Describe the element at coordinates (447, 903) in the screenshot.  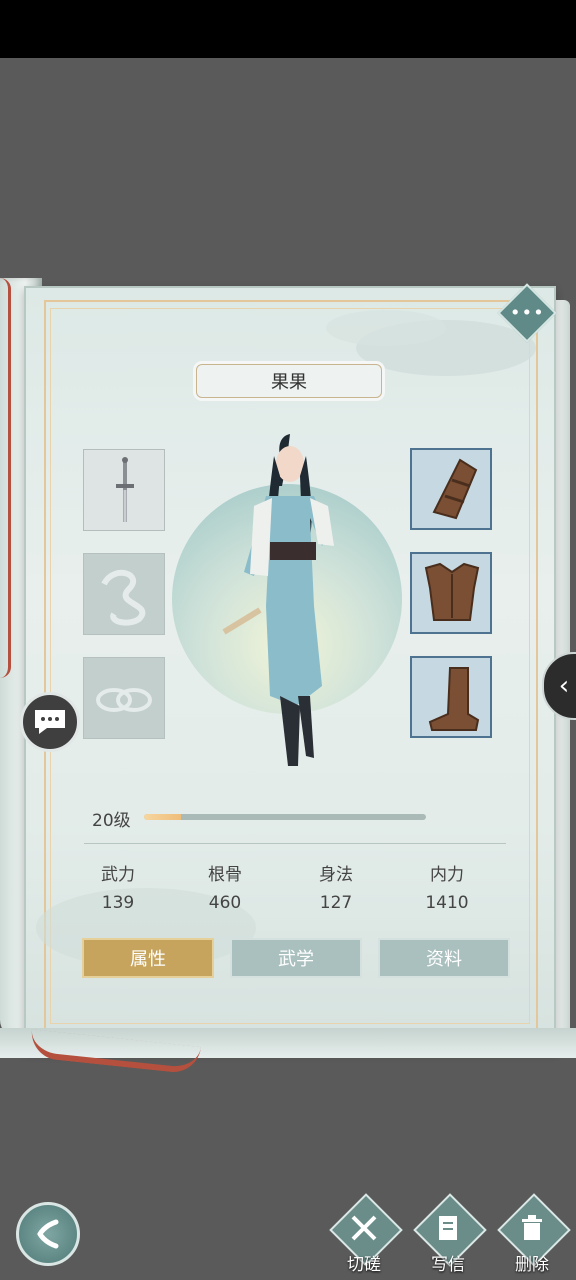
I see `stat-value: 1410` at that location.